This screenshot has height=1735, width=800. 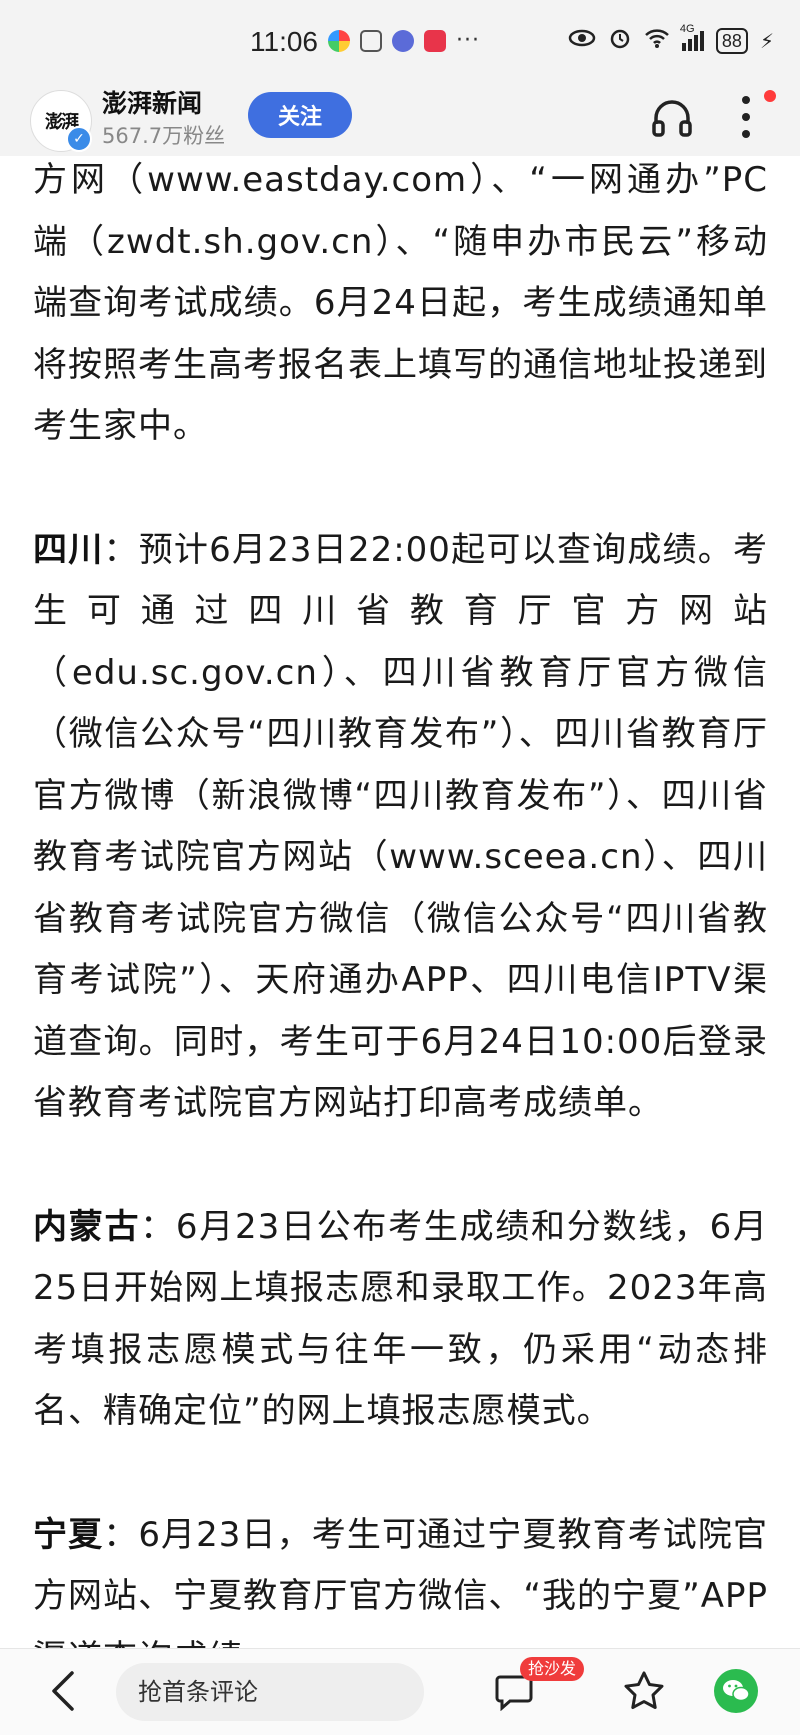 I want to click on alarm-icon, so click(x=620, y=41).